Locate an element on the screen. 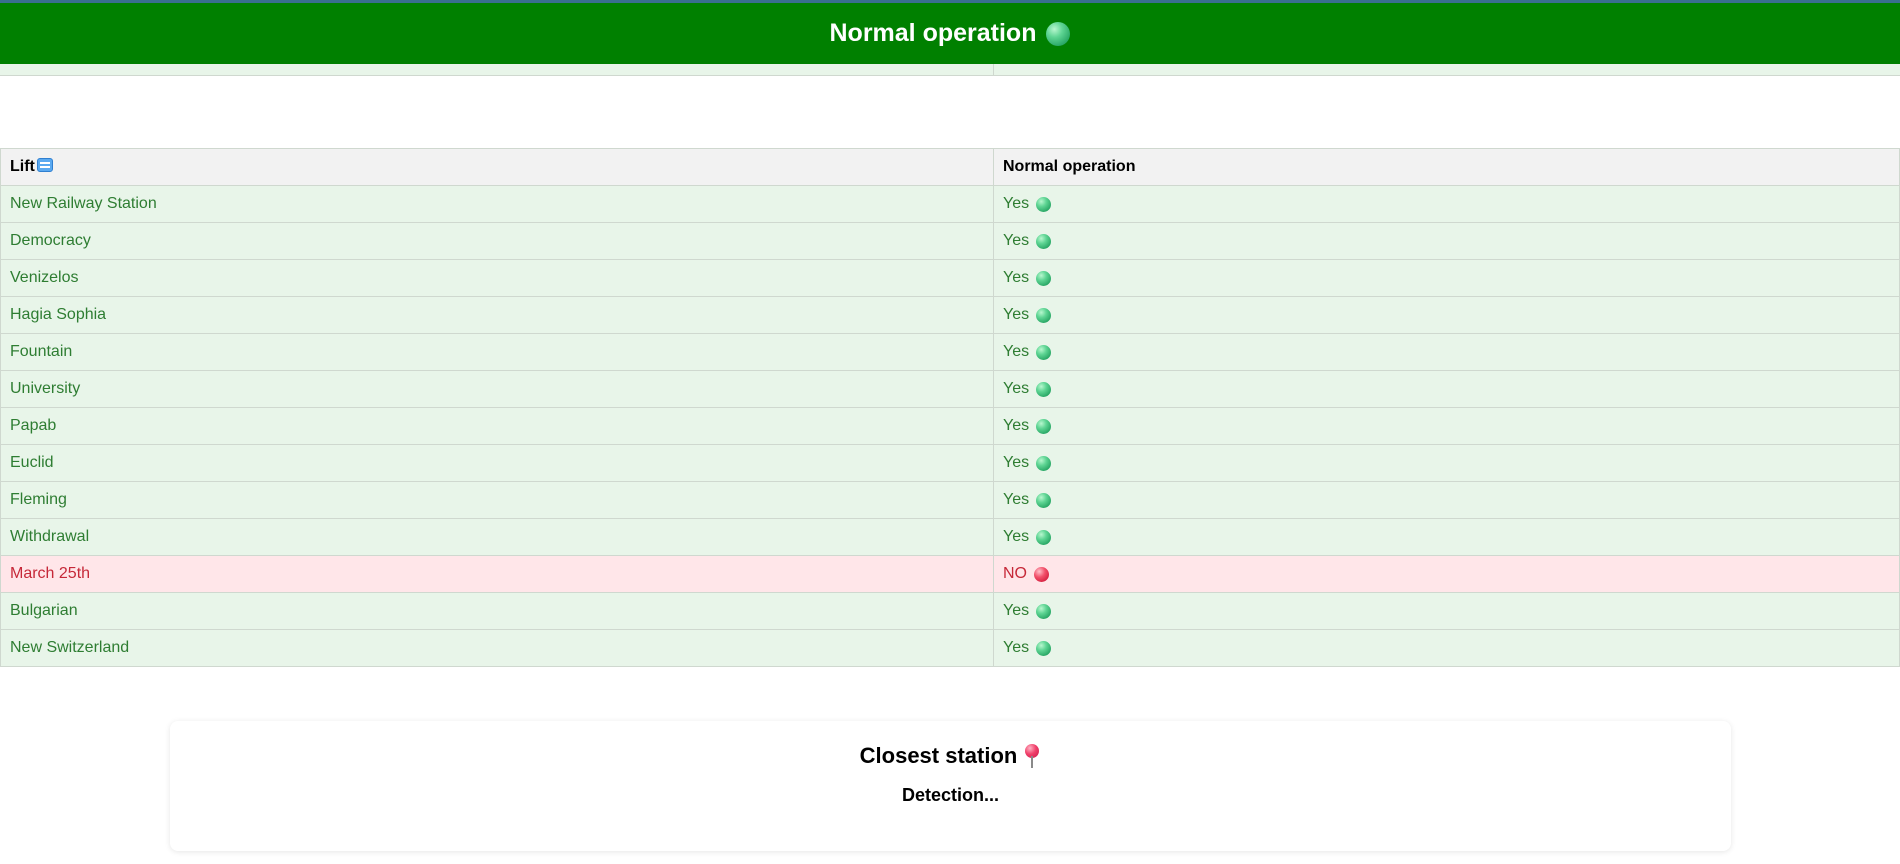  lift-name: Hagia Sophia is located at coordinates (497, 315).